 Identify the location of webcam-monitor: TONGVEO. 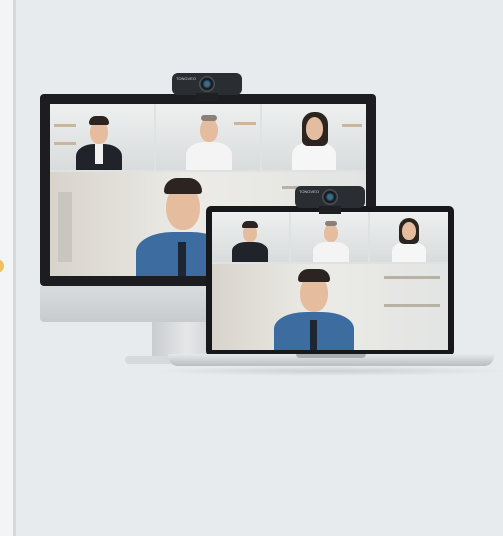
(207, 87).